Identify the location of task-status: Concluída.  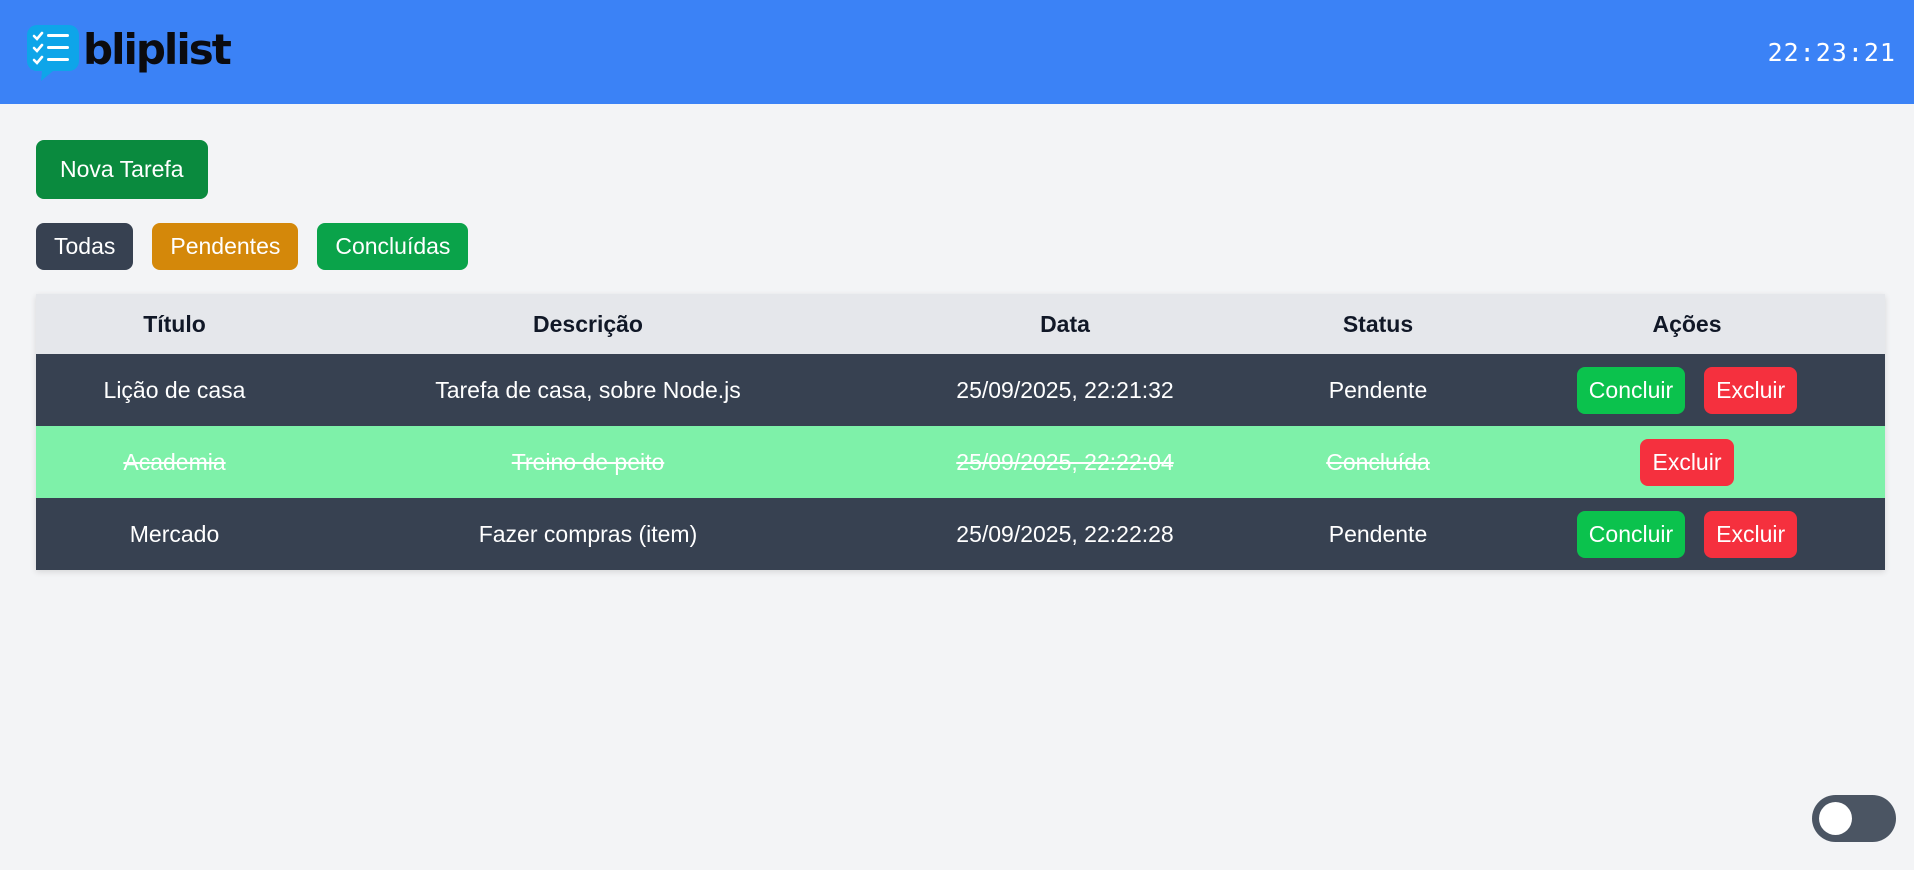
(1378, 461).